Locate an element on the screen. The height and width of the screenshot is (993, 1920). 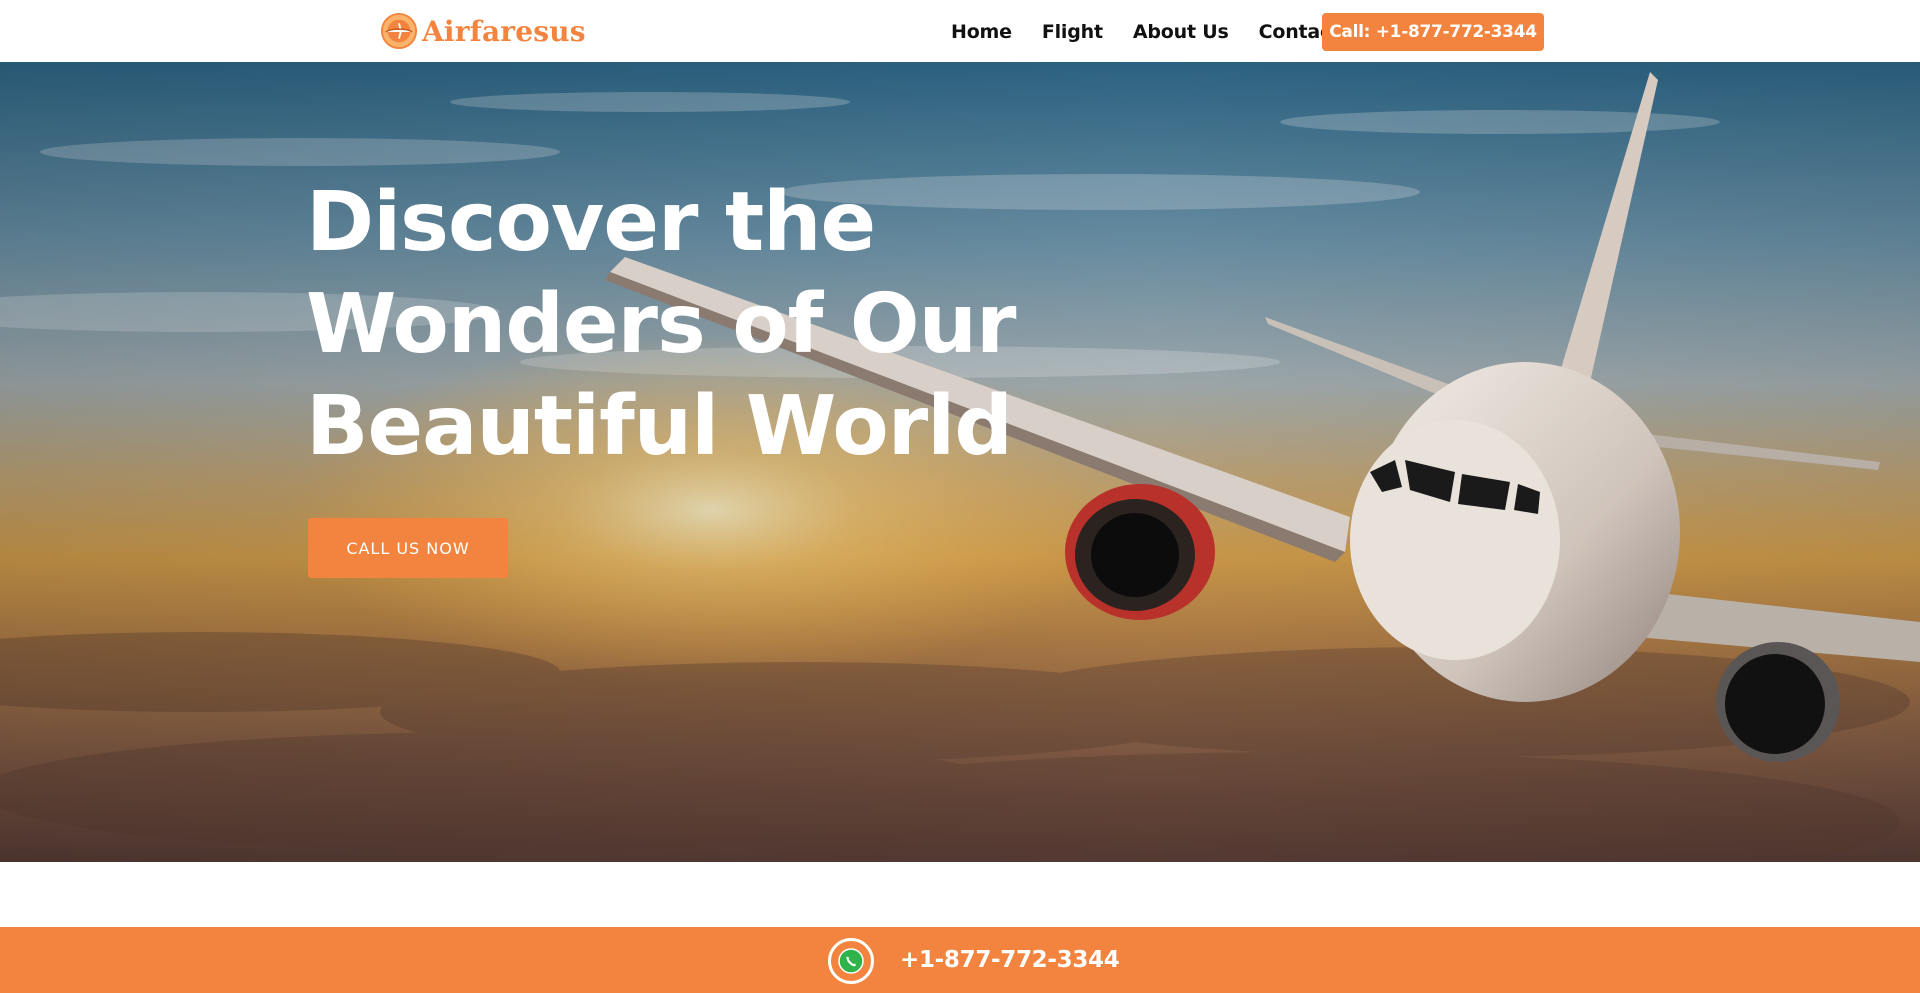
header-call-button: Call: +1-877-772-3344 is located at coordinates (1433, 32).